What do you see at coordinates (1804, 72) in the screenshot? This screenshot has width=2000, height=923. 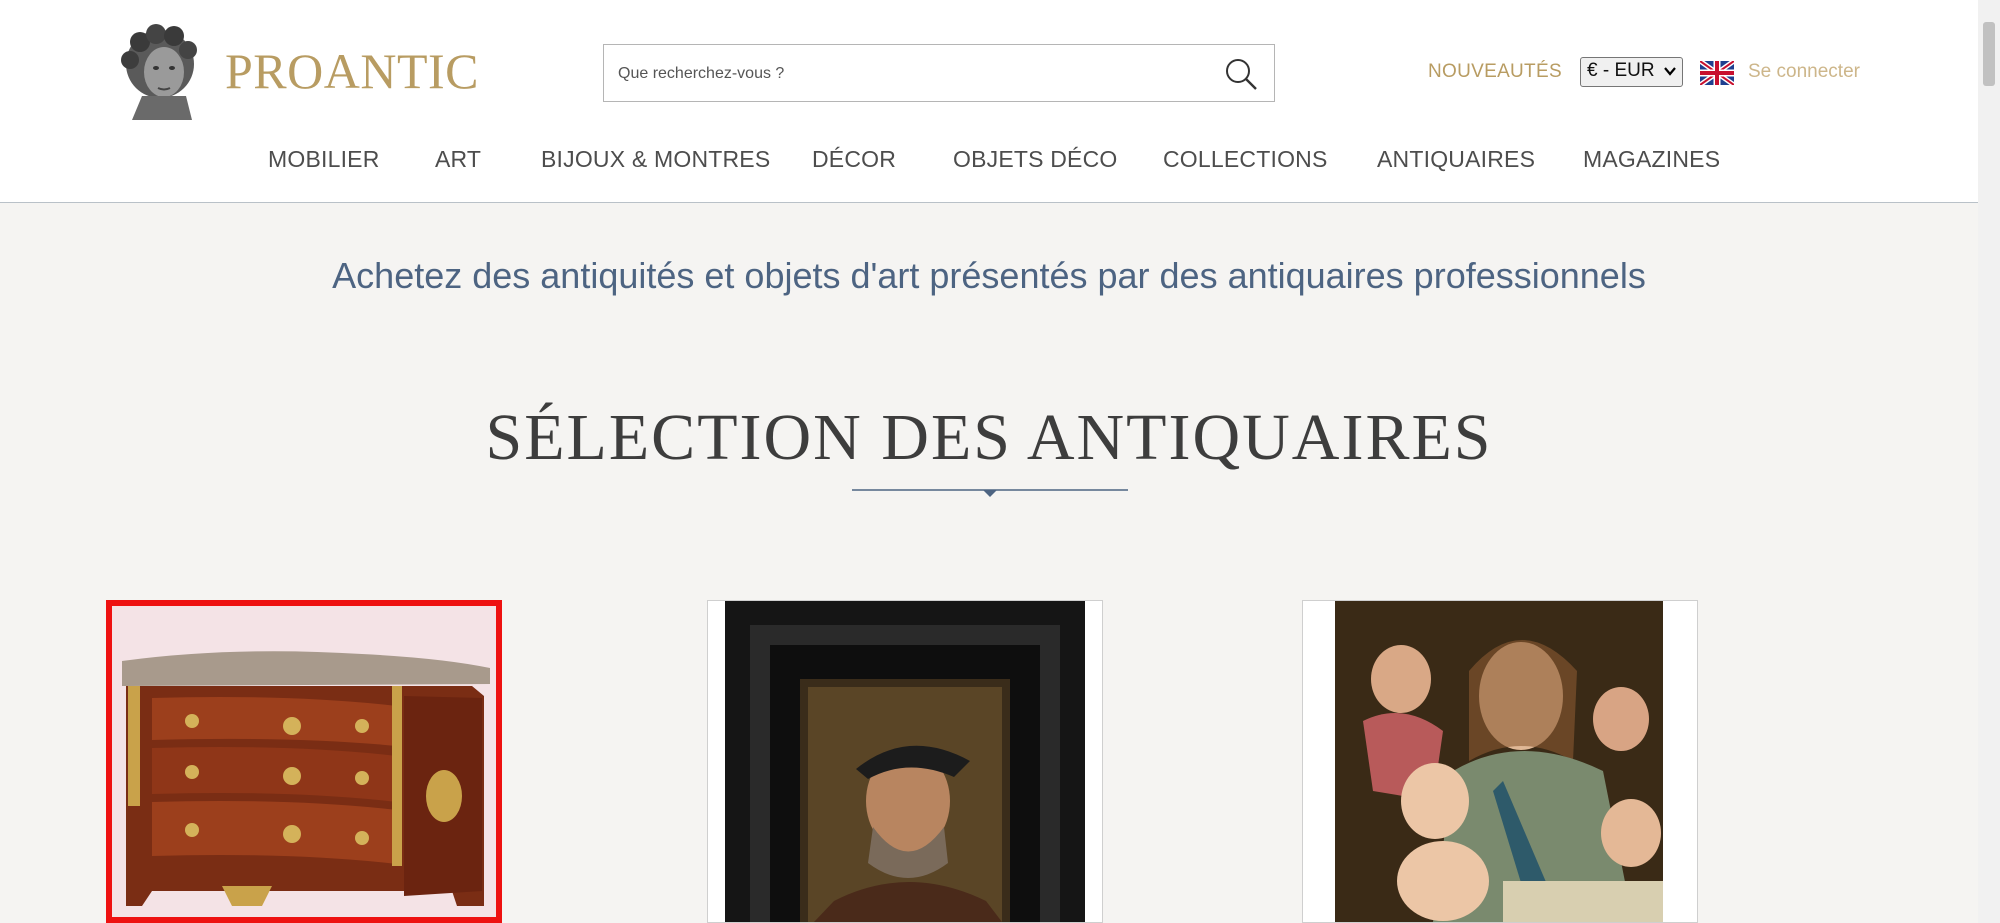 I see `login-link: Se connecter` at bounding box center [1804, 72].